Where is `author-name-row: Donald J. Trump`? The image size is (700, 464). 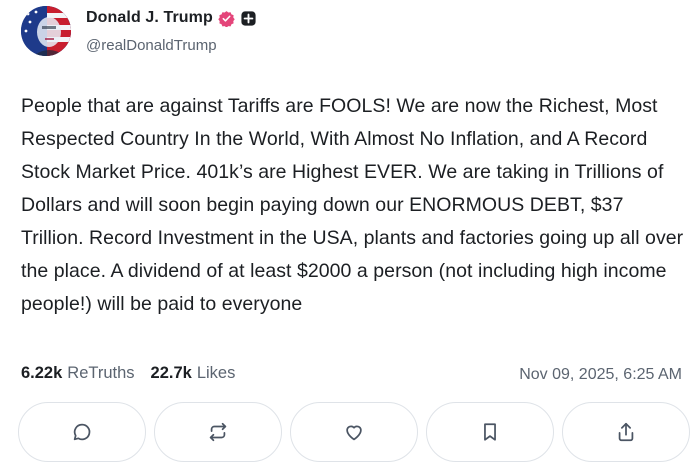
author-name-row: Donald J. Trump is located at coordinates (171, 18).